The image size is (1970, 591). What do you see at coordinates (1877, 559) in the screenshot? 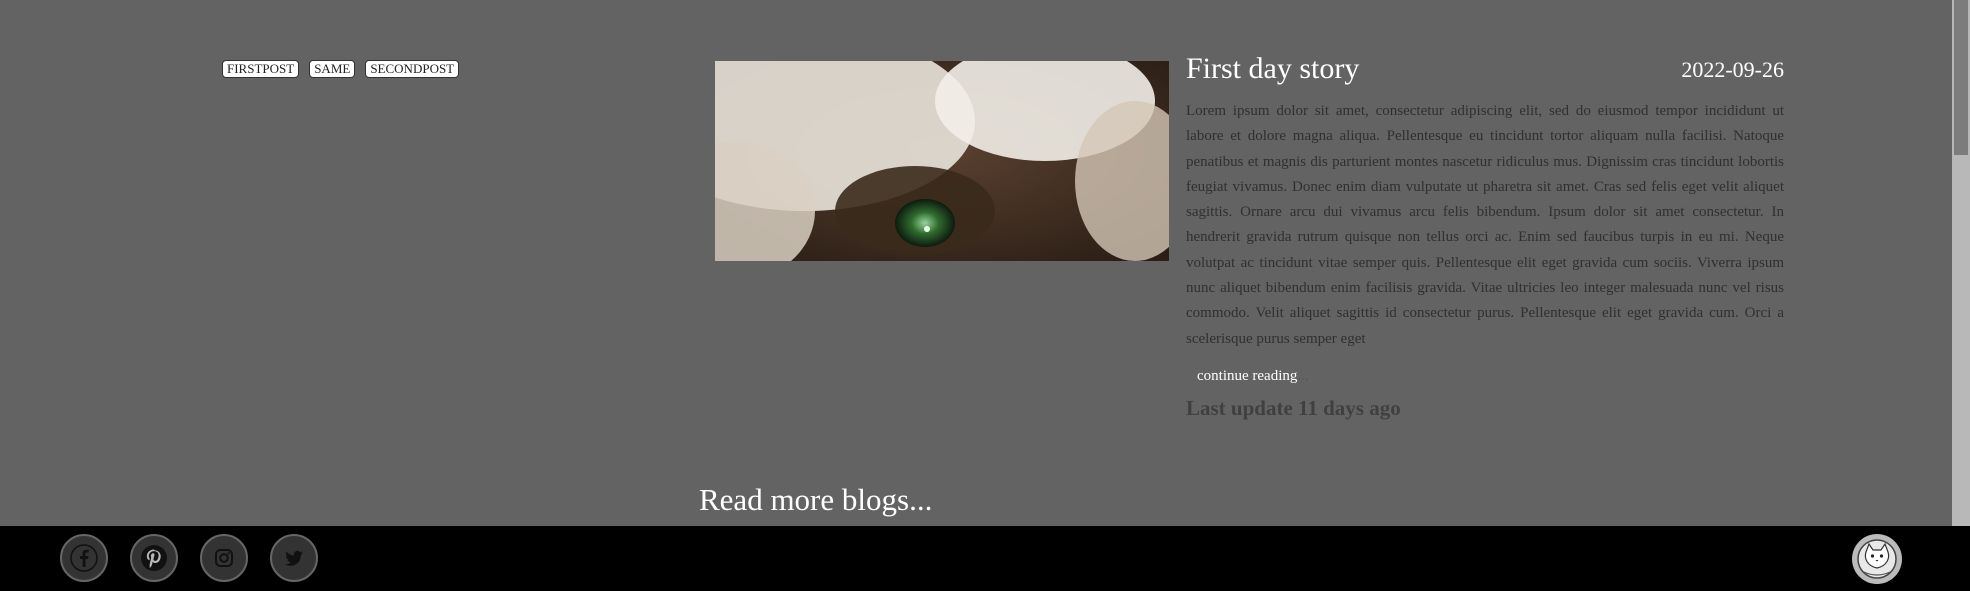
I see `cat-logo-icon` at bounding box center [1877, 559].